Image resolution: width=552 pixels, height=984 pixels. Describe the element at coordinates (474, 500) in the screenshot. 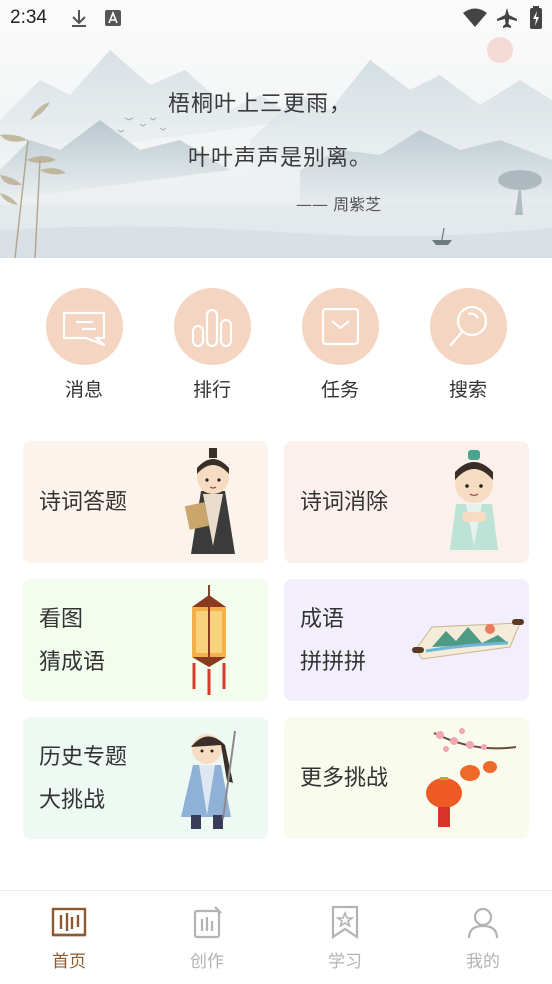

I see `boy-scholar-illustration` at that location.